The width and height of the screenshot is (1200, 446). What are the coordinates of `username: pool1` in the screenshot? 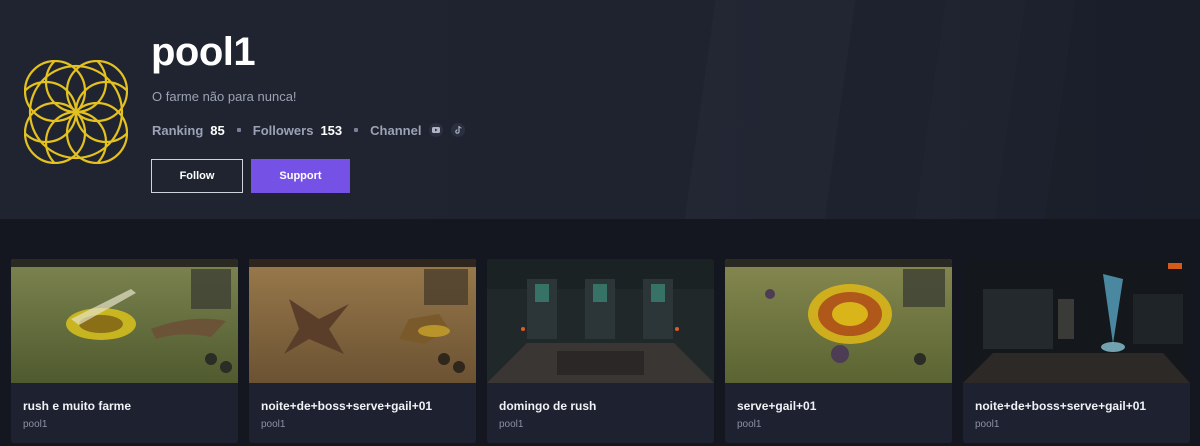 It's located at (203, 52).